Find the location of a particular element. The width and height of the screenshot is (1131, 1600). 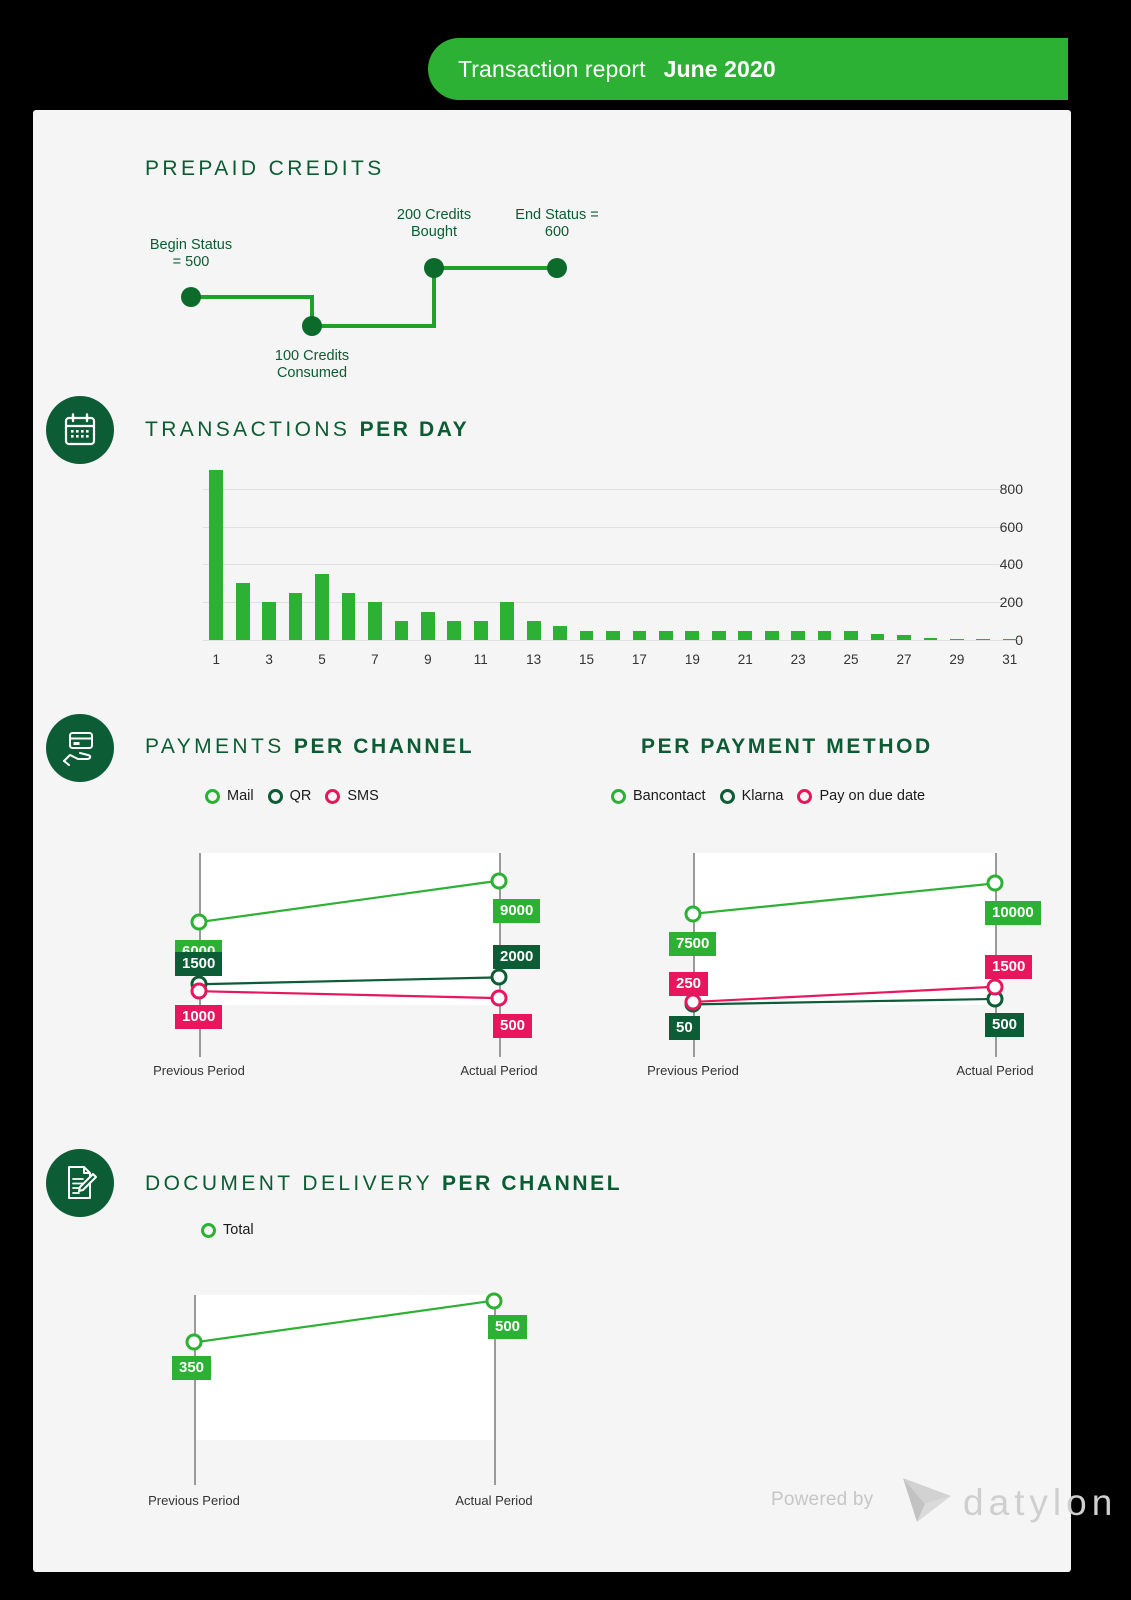

legend-item-pay-on-due-date: Pay on due date is located at coordinates (861, 796).